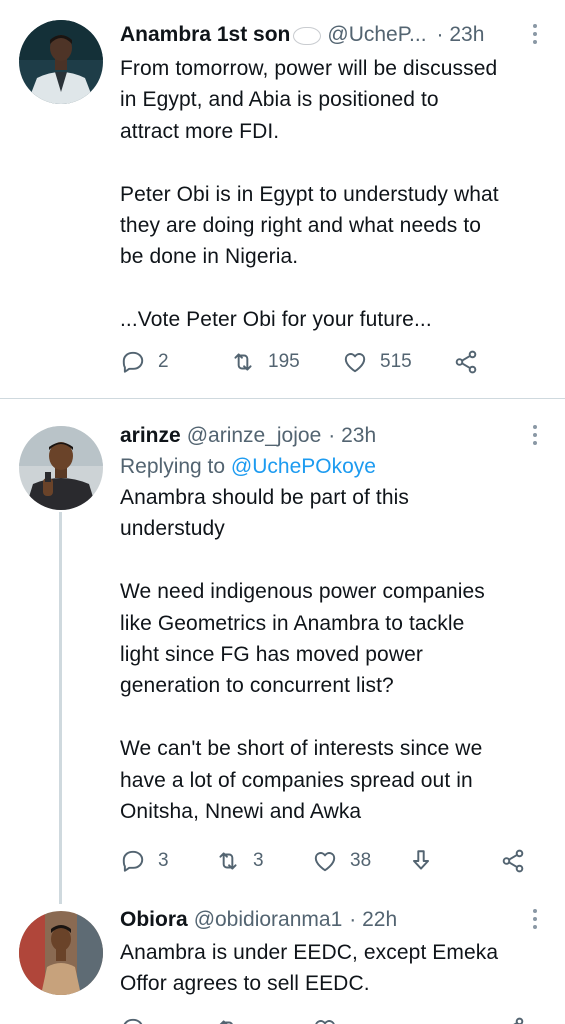  Describe the element at coordinates (303, 466) in the screenshot. I see `reply-mention-link: @UchePOkoye` at that location.